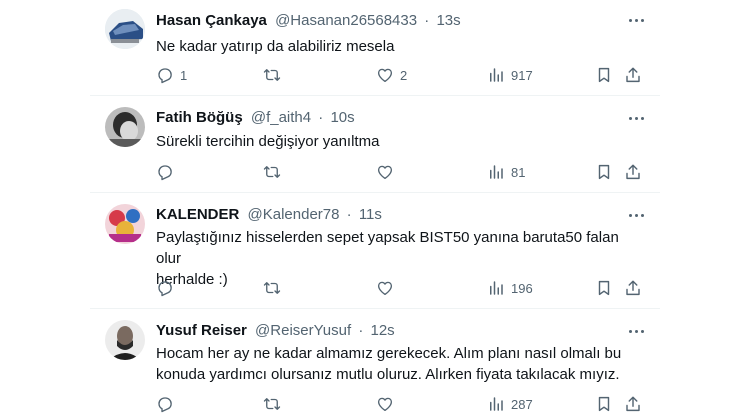 The width and height of the screenshot is (730, 420). I want to click on user-handle: @Kalender78, so click(294, 214).